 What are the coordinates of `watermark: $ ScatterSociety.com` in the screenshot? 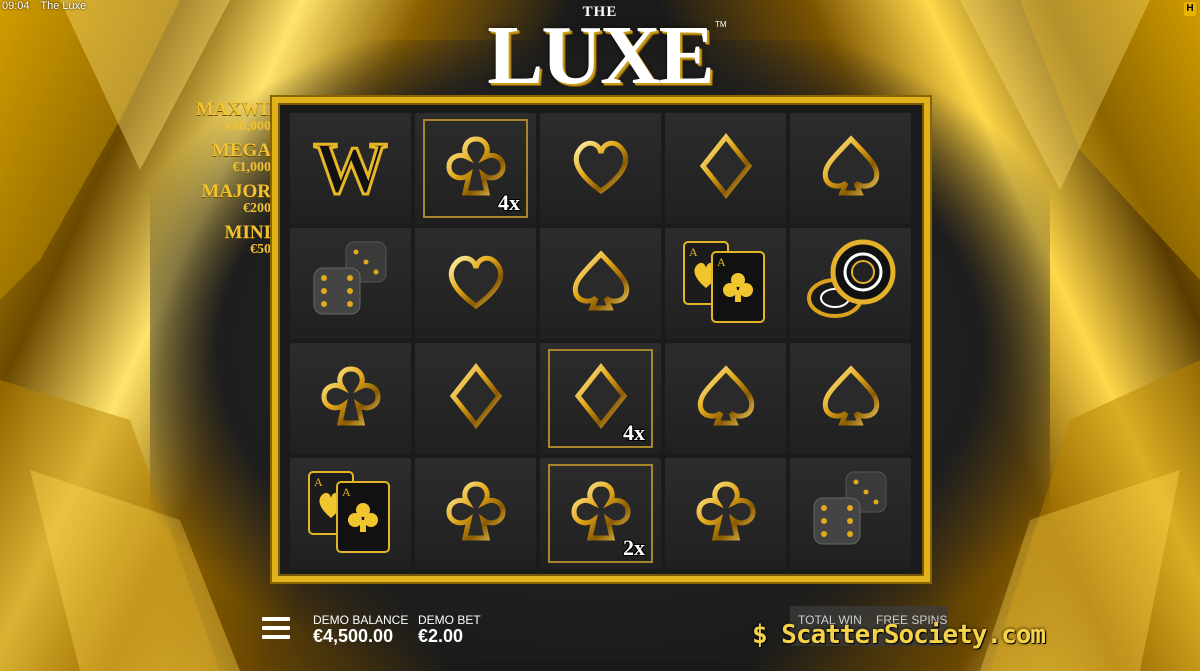 It's located at (899, 635).